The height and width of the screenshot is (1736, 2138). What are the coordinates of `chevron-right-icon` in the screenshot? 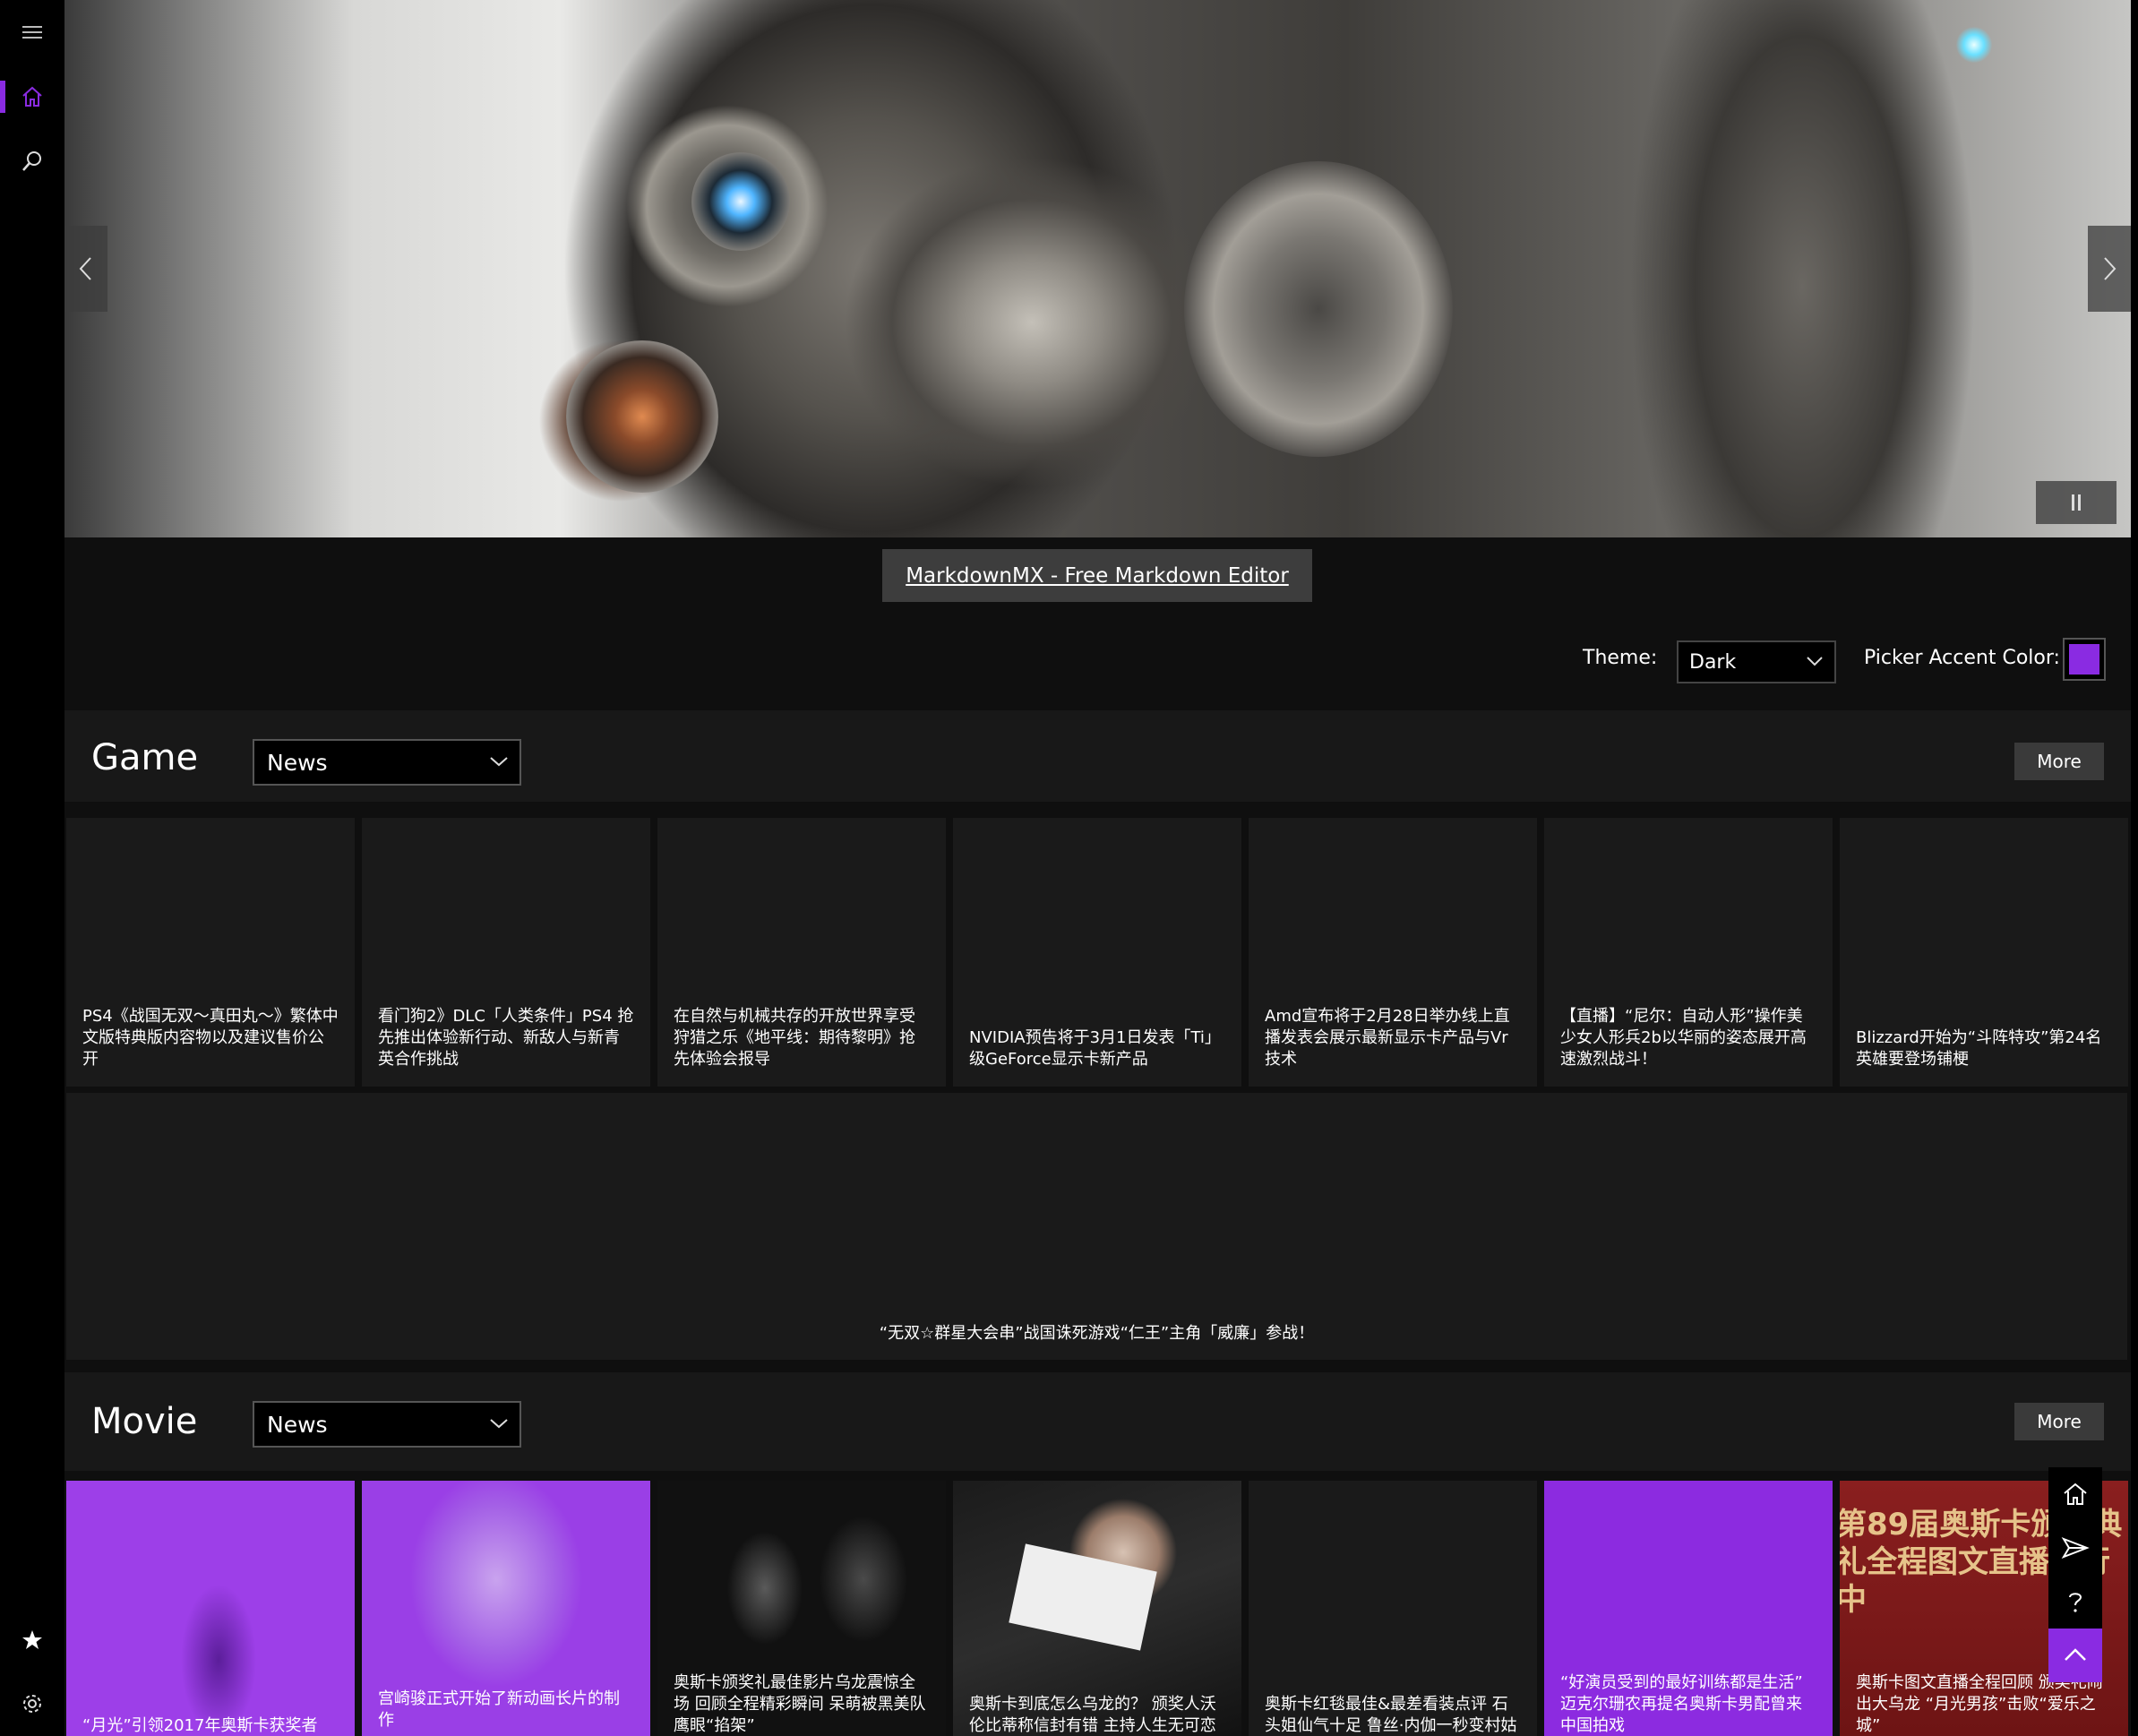 It's located at (2111, 268).